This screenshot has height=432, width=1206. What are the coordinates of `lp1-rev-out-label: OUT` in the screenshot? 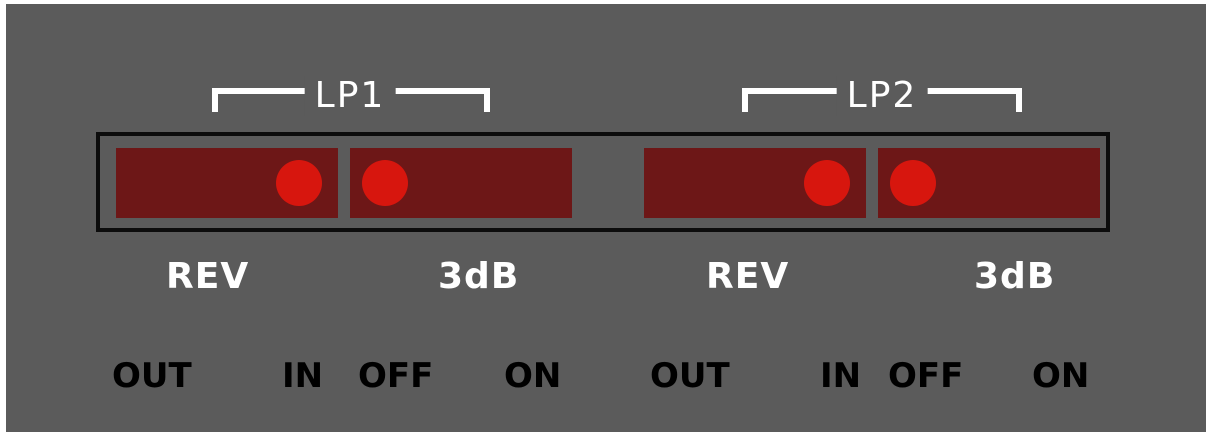 It's located at (152, 376).